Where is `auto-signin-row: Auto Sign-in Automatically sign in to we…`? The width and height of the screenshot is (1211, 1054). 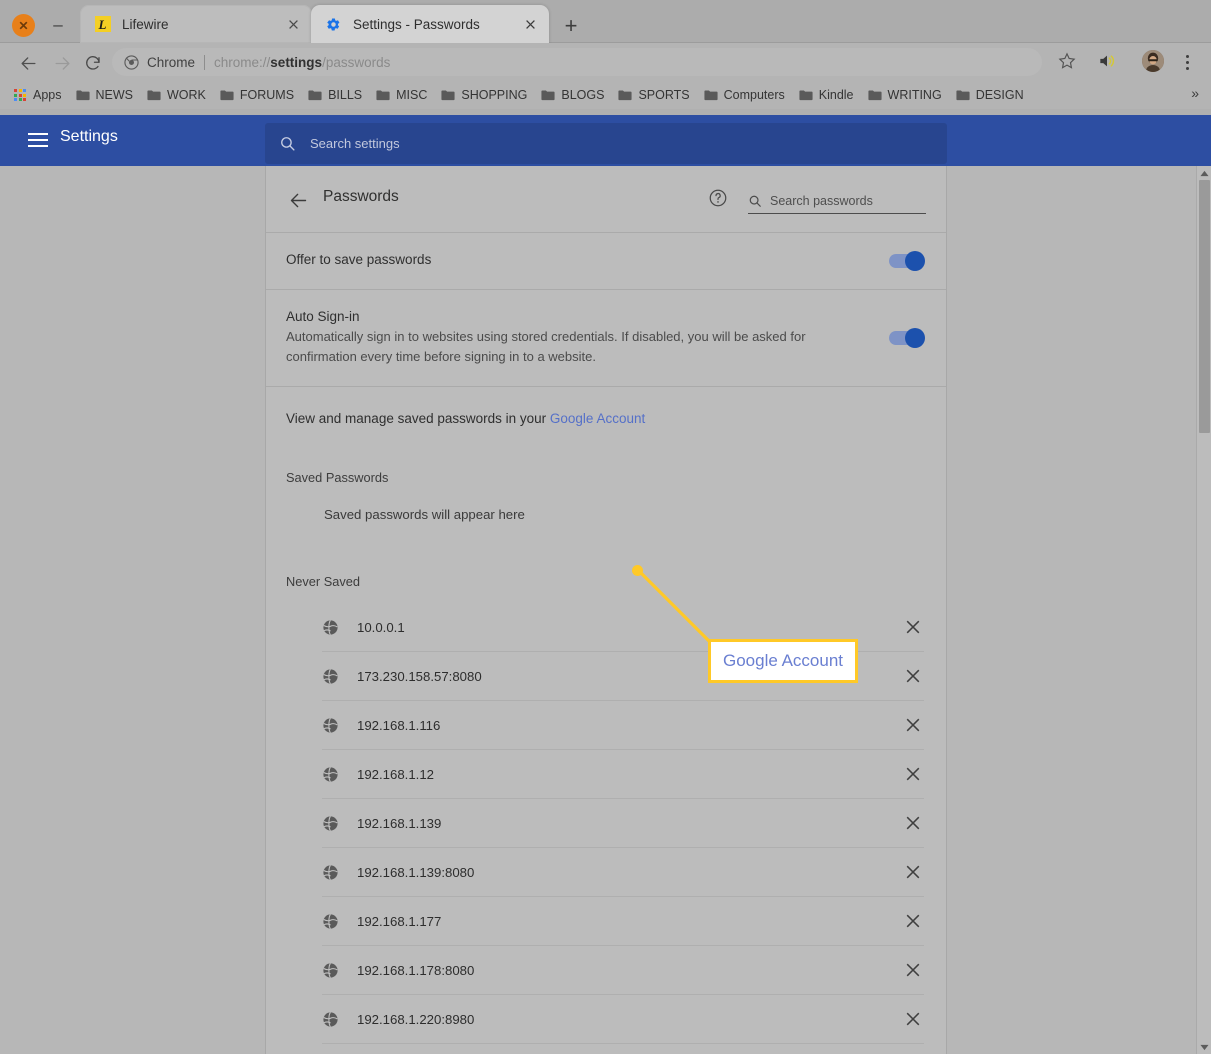
auto-signin-row: Auto Sign-in Automatically sign in to we… is located at coordinates (606, 338).